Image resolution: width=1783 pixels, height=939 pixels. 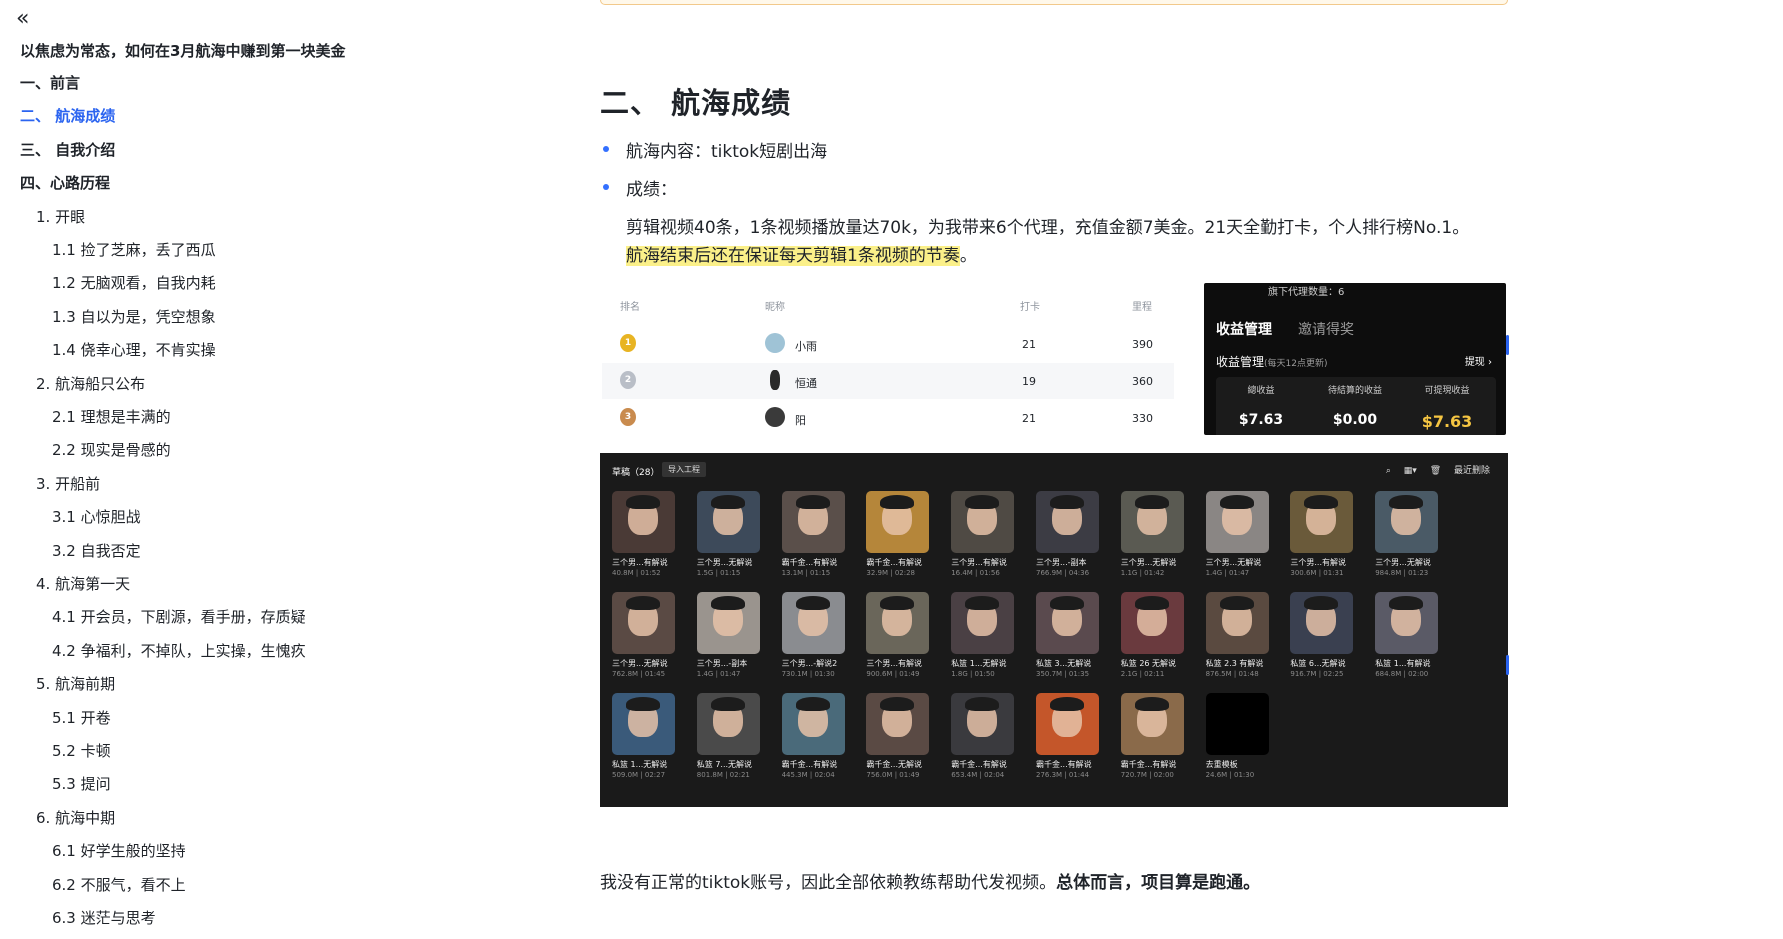 I want to click on image-scroll-indicator, so click(x=1507, y=345).